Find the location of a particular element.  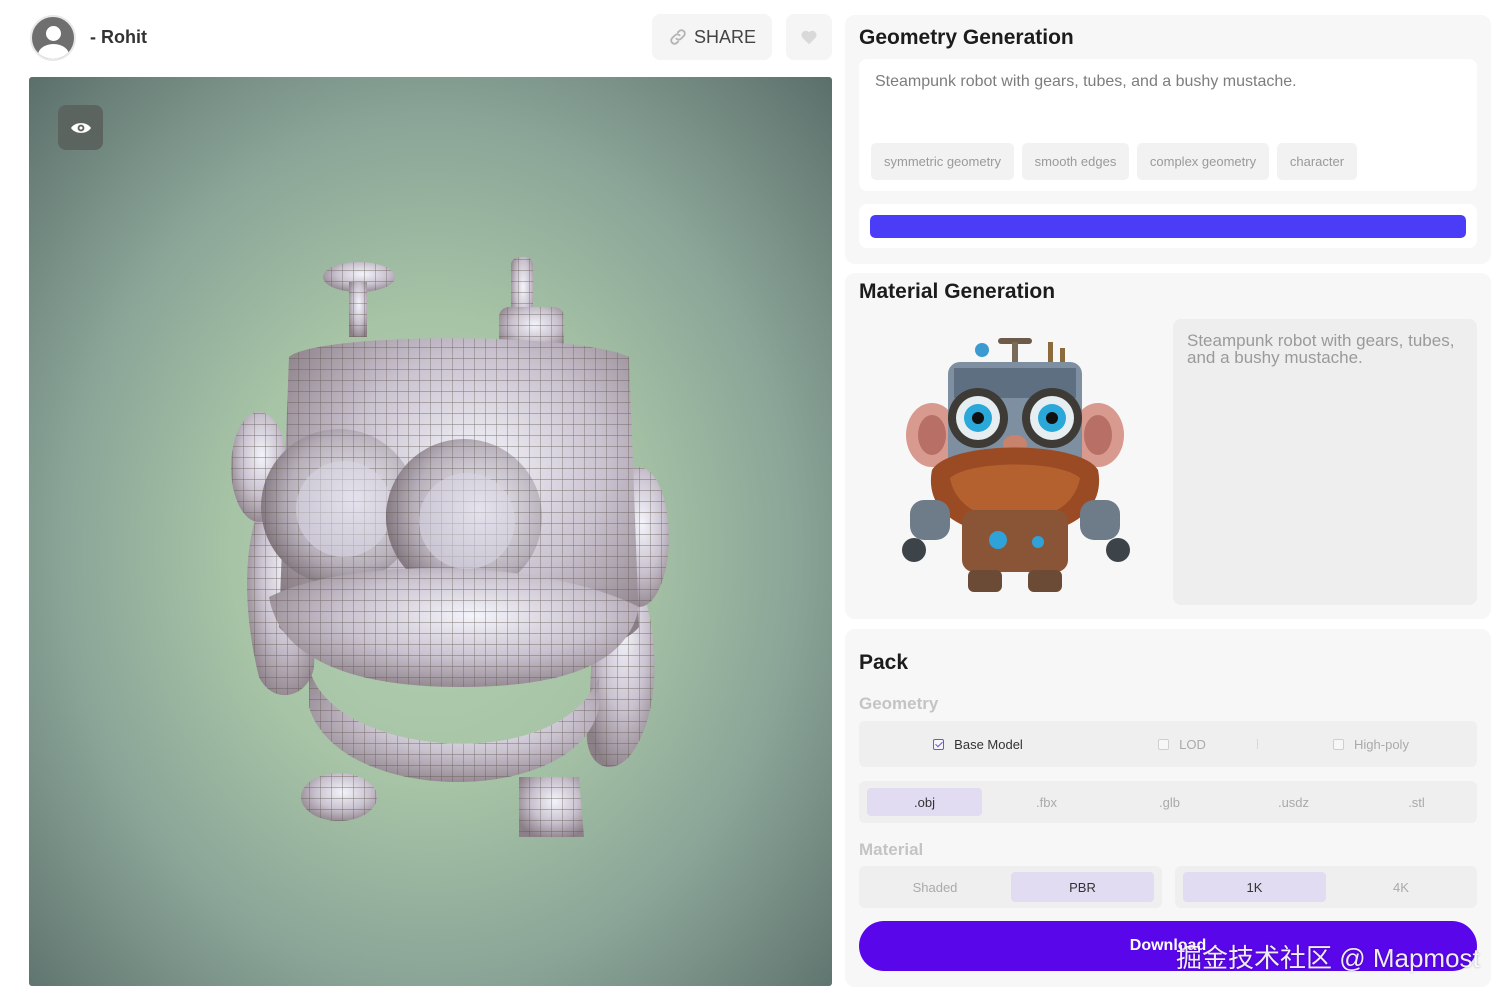

shading-selector: Shaded PBR is located at coordinates (1010, 887).